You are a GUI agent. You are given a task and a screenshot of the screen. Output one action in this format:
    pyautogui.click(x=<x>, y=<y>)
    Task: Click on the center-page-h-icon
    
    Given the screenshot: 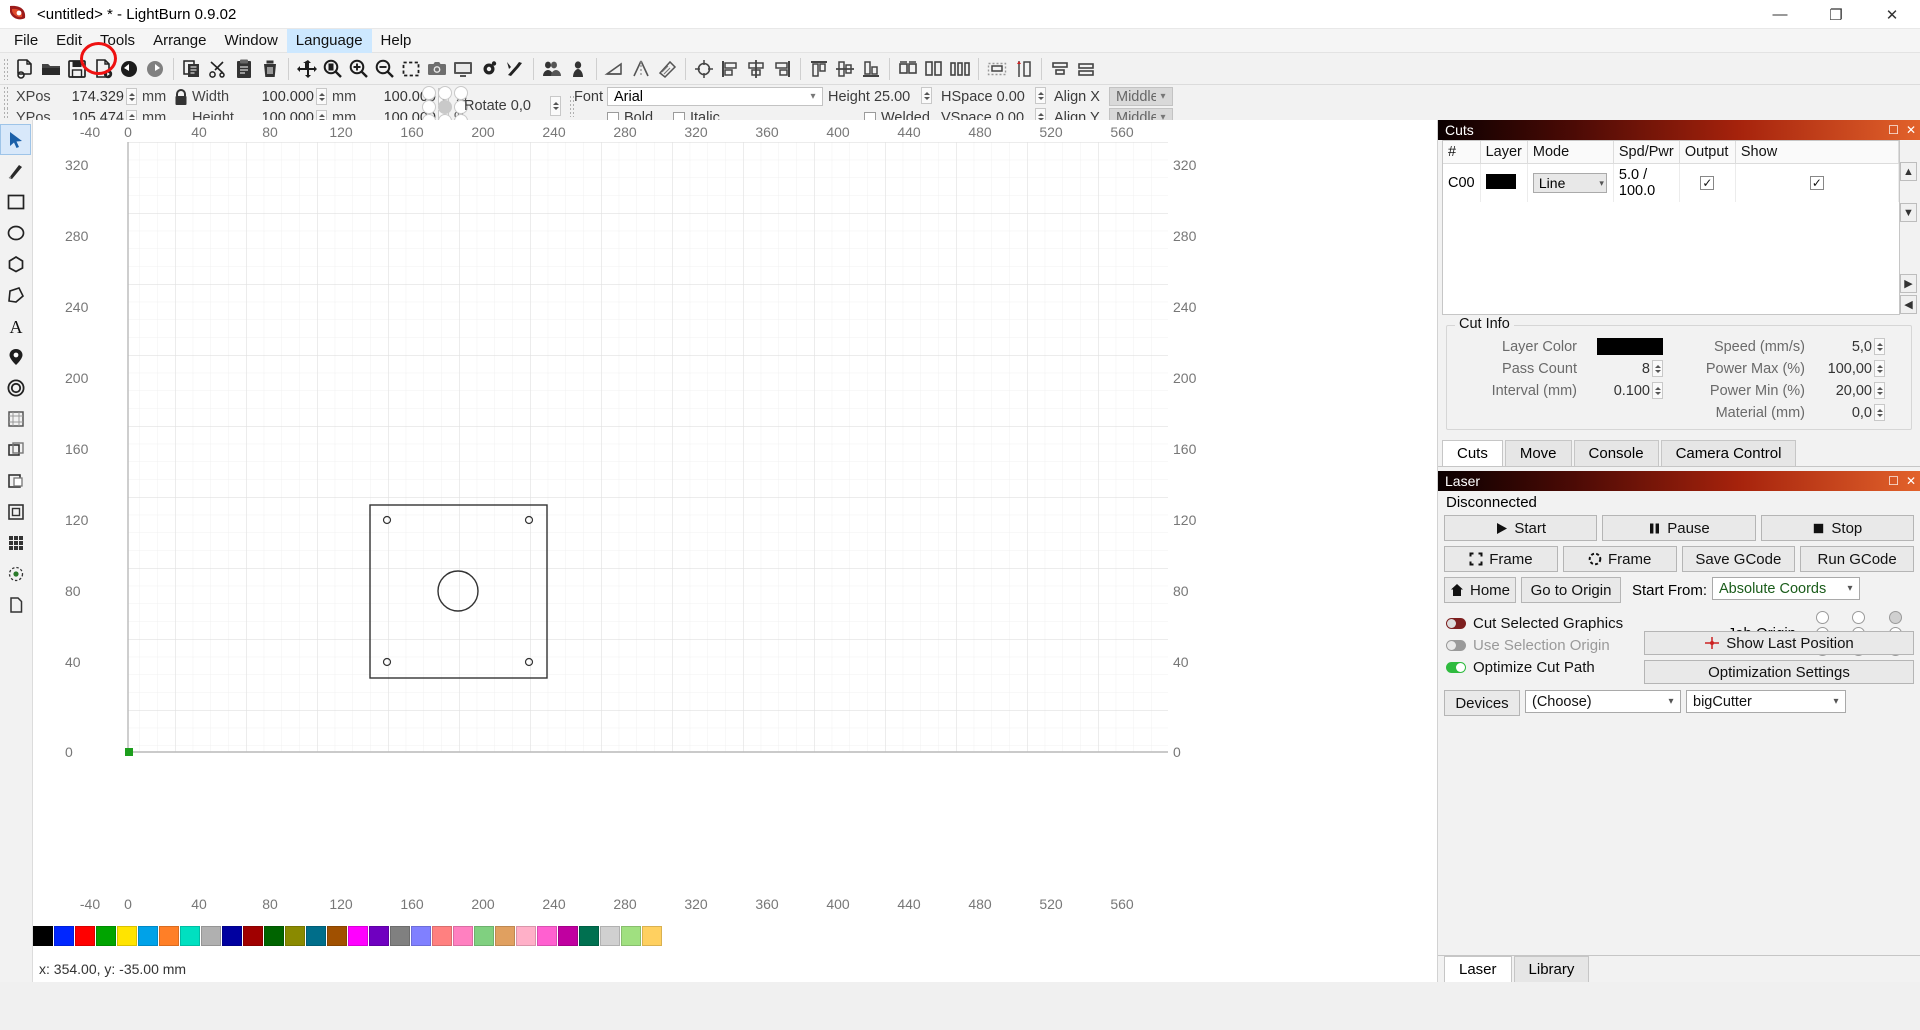 What is the action you would take?
    pyautogui.click(x=997, y=69)
    